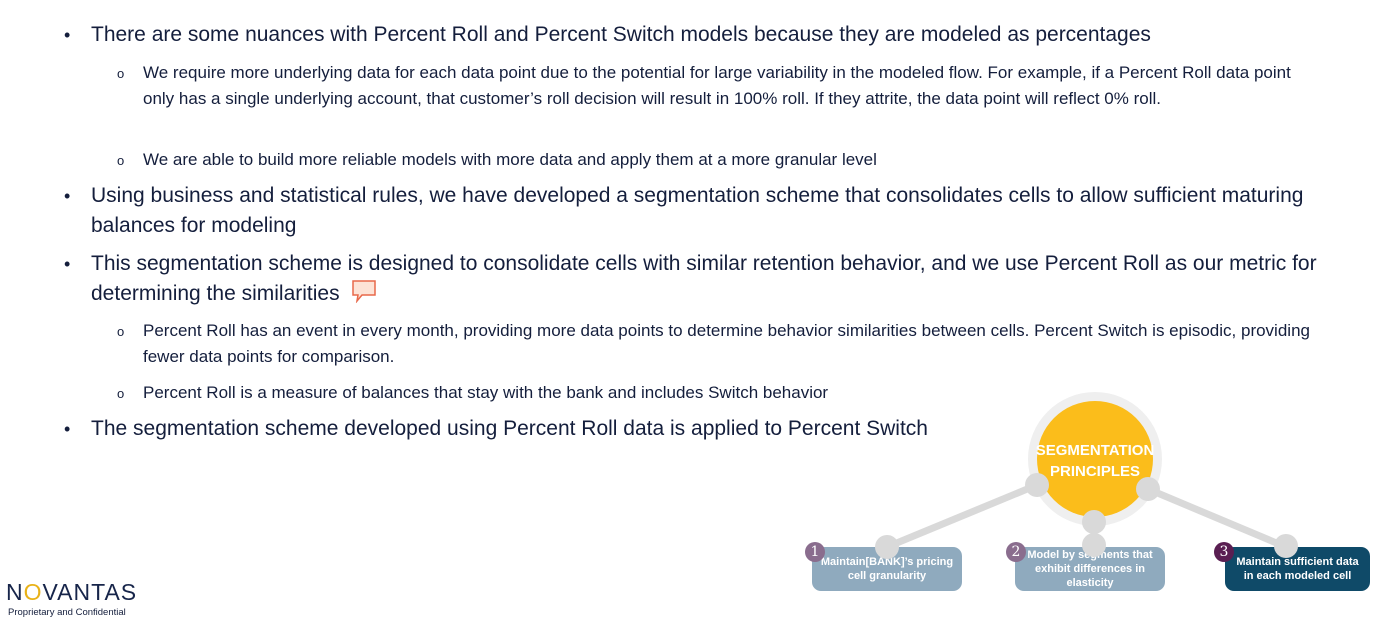 Image resolution: width=1373 pixels, height=628 pixels. I want to click on logo-part: N, so click(15, 592).